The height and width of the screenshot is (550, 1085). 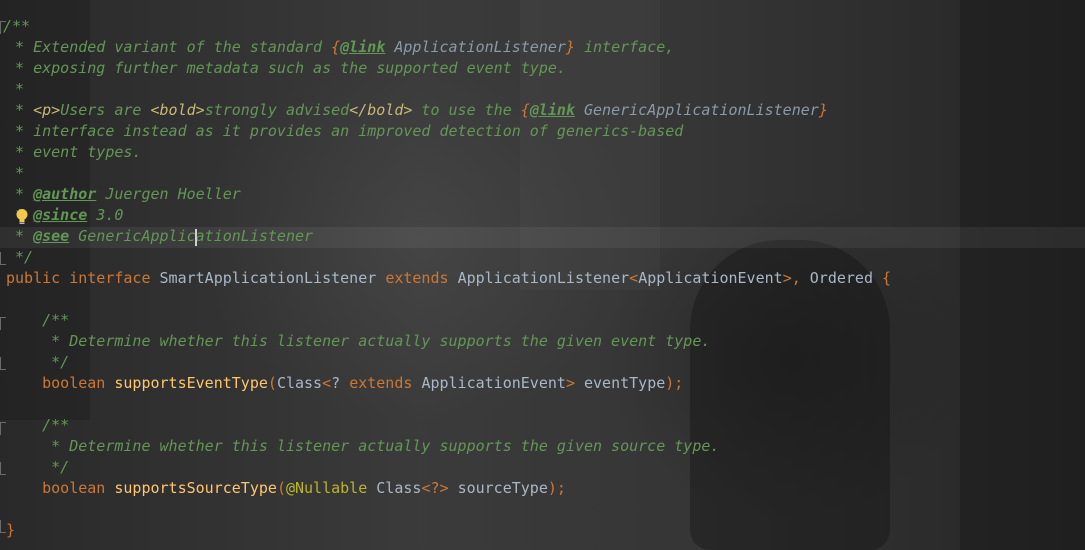 I want to click on code-line: * event types., so click(x=73, y=152).